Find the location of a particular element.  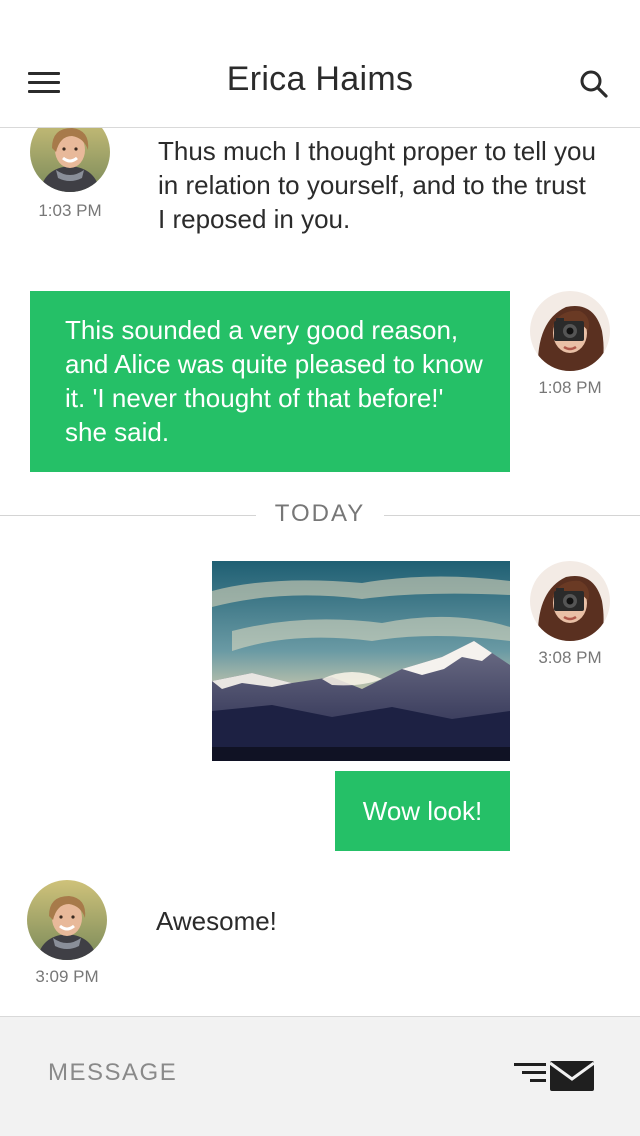

send-message-icon is located at coordinates (554, 1077).